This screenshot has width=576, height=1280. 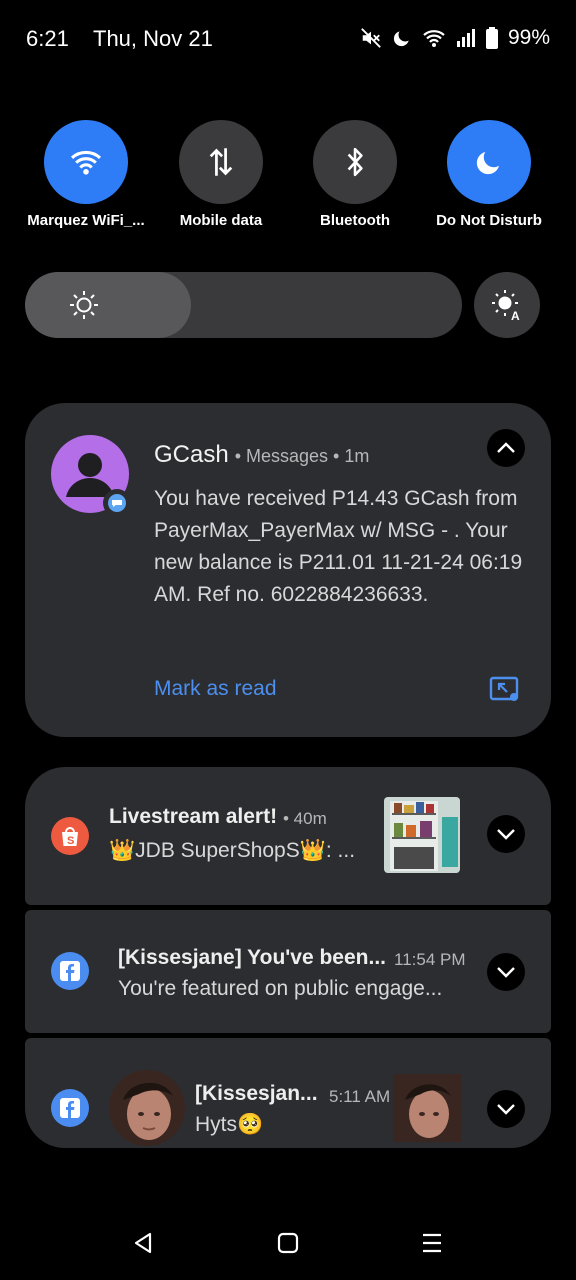 I want to click on back-button, so click(x=143, y=1243).